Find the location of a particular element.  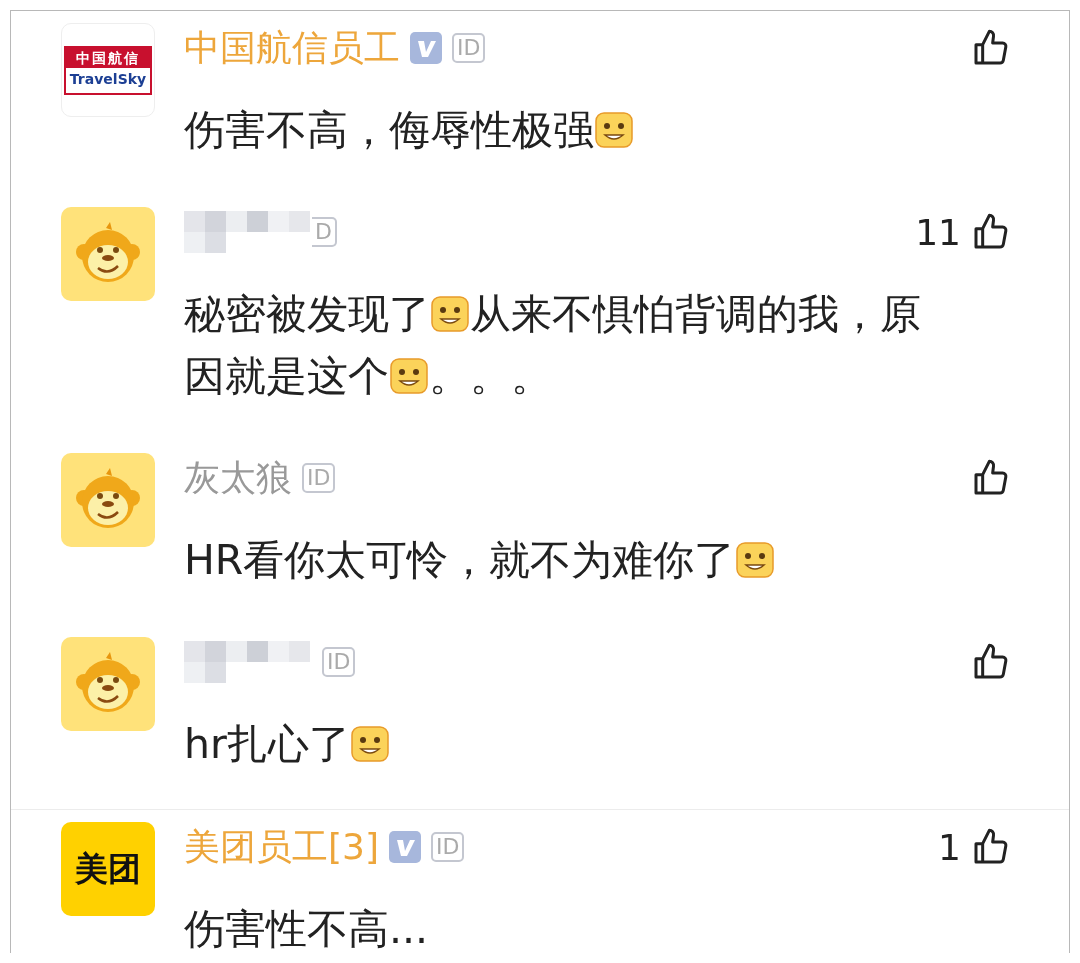

comment-text: hr扎心了 is located at coordinates (267, 744).